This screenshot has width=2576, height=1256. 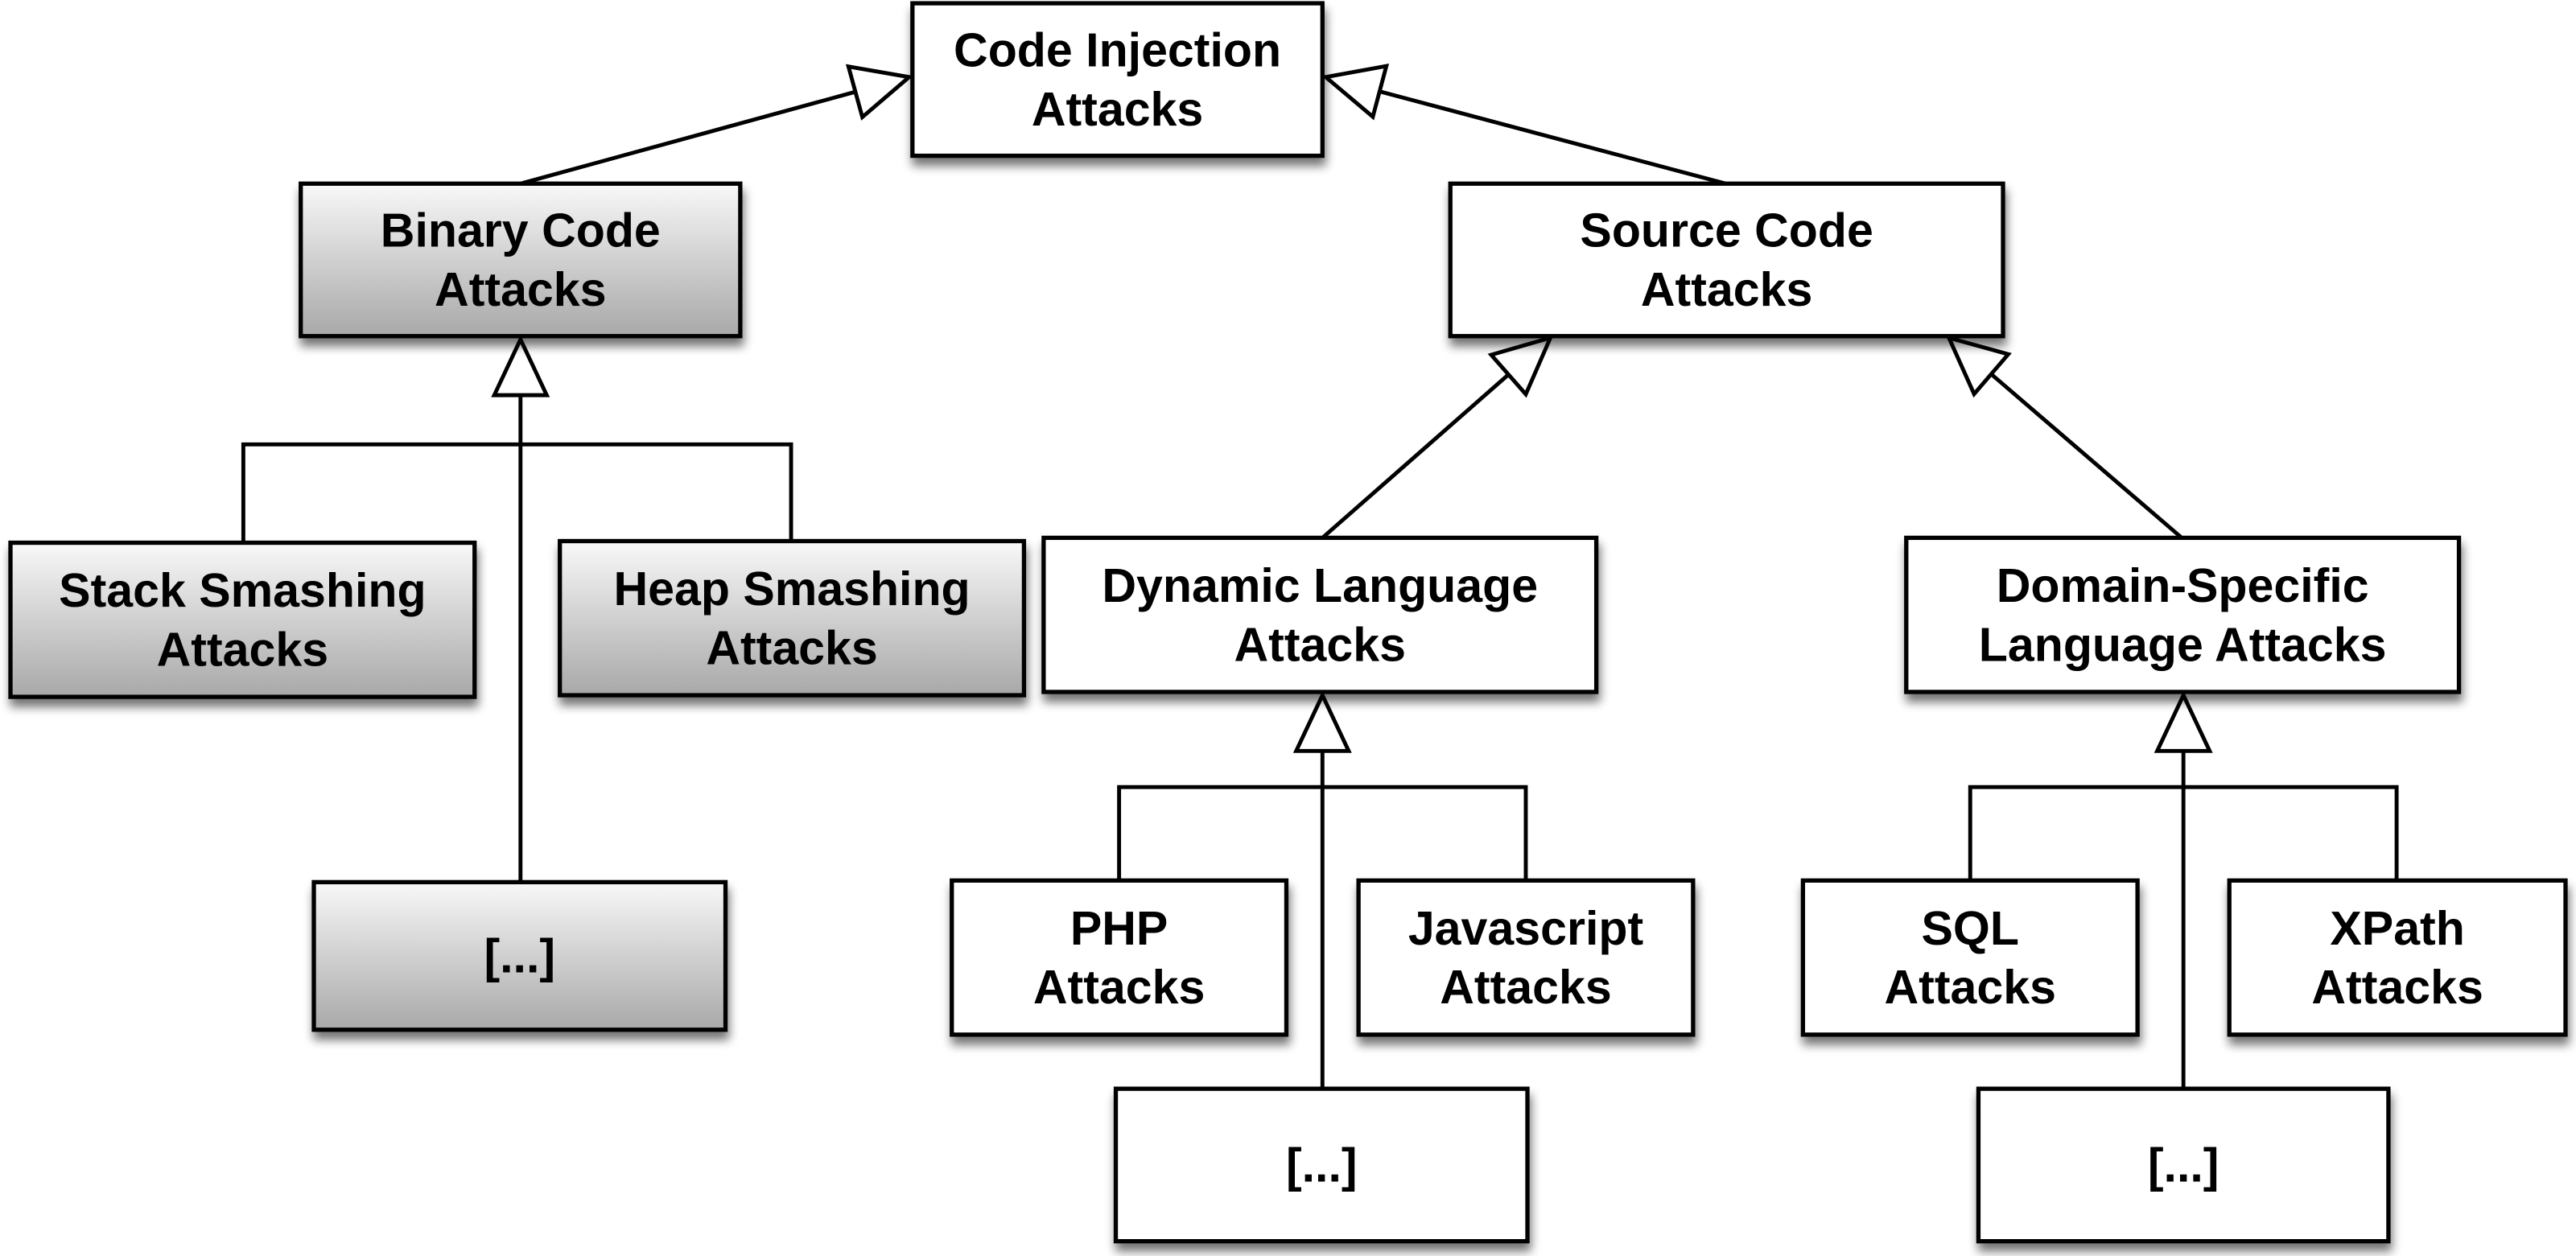 I want to click on node-source-code: Source Code Attacks, so click(x=1726, y=260).